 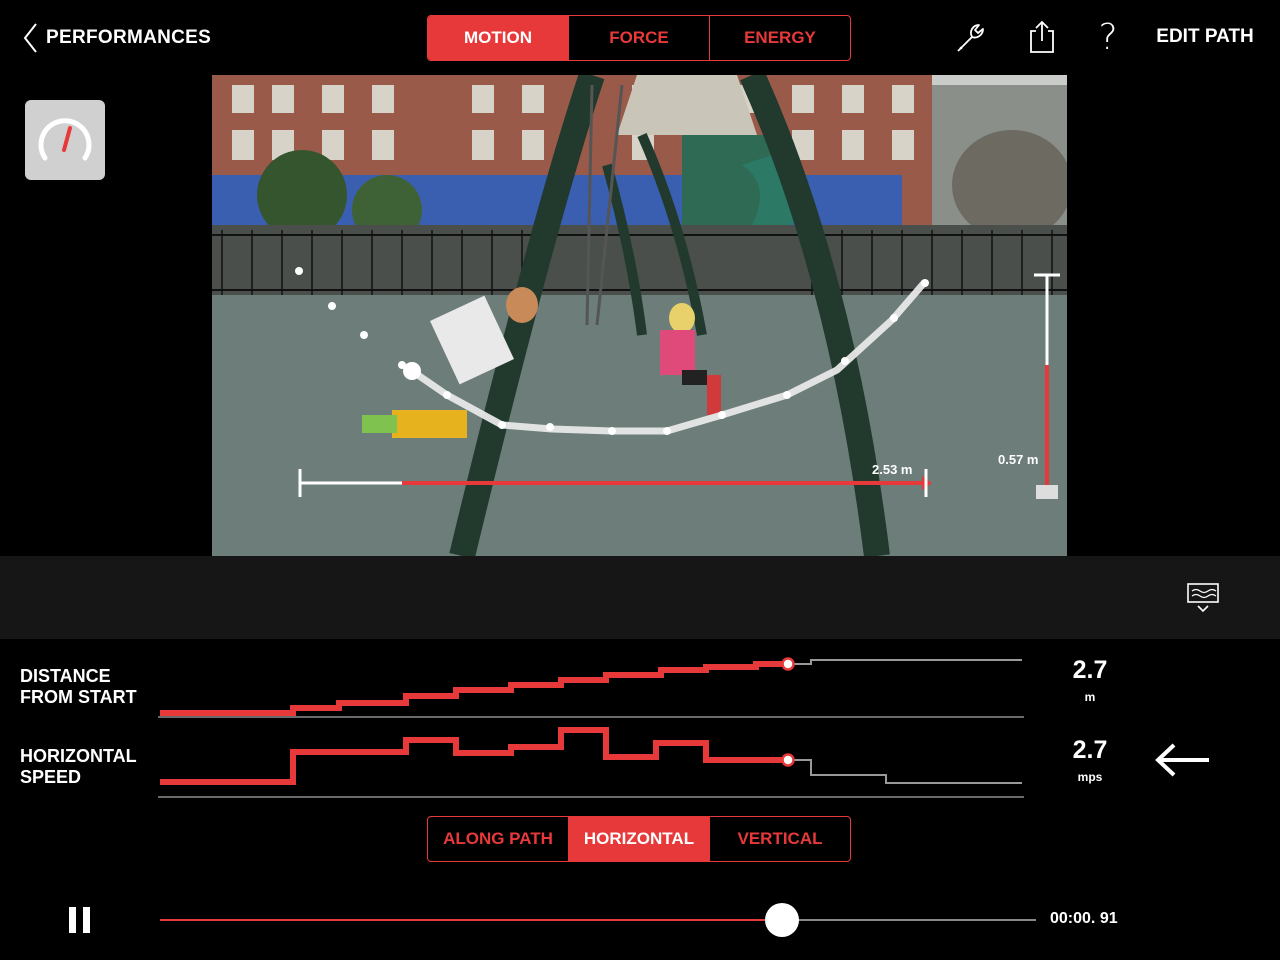 I want to click on distance-current-marker, so click(x=788, y=664).